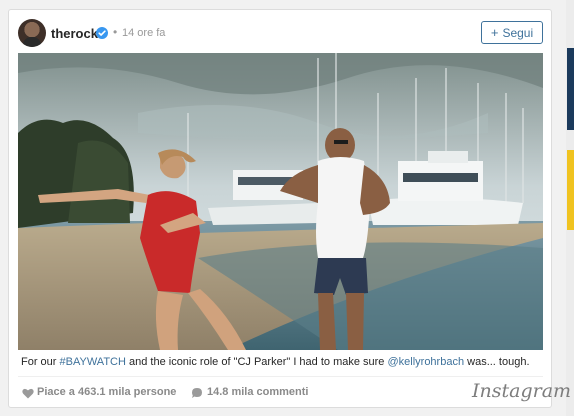  What do you see at coordinates (280, 32) in the screenshot?
I see `post-header: therock • 14 ore fa + Segui` at bounding box center [280, 32].